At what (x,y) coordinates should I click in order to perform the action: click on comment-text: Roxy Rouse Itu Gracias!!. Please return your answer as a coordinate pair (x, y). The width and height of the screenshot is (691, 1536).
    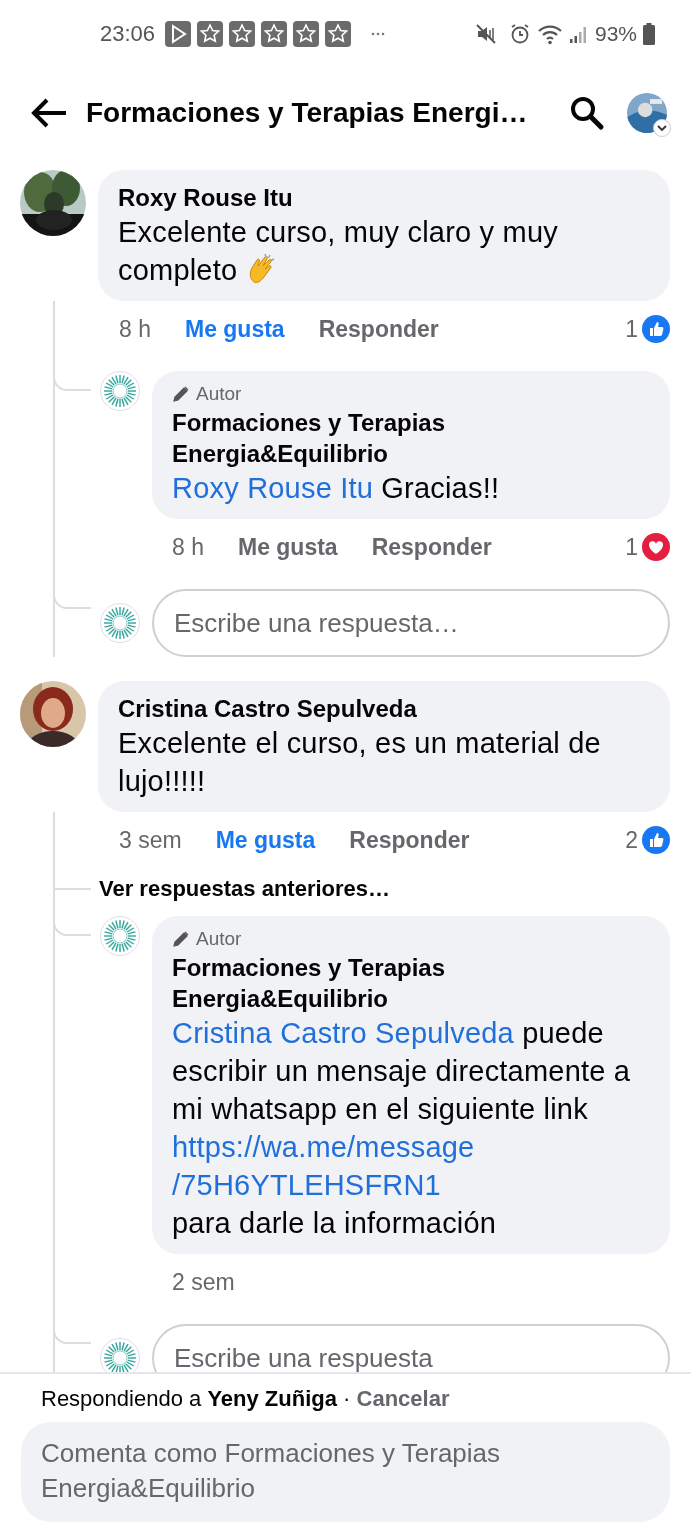
    Looking at the image, I should click on (336, 488).